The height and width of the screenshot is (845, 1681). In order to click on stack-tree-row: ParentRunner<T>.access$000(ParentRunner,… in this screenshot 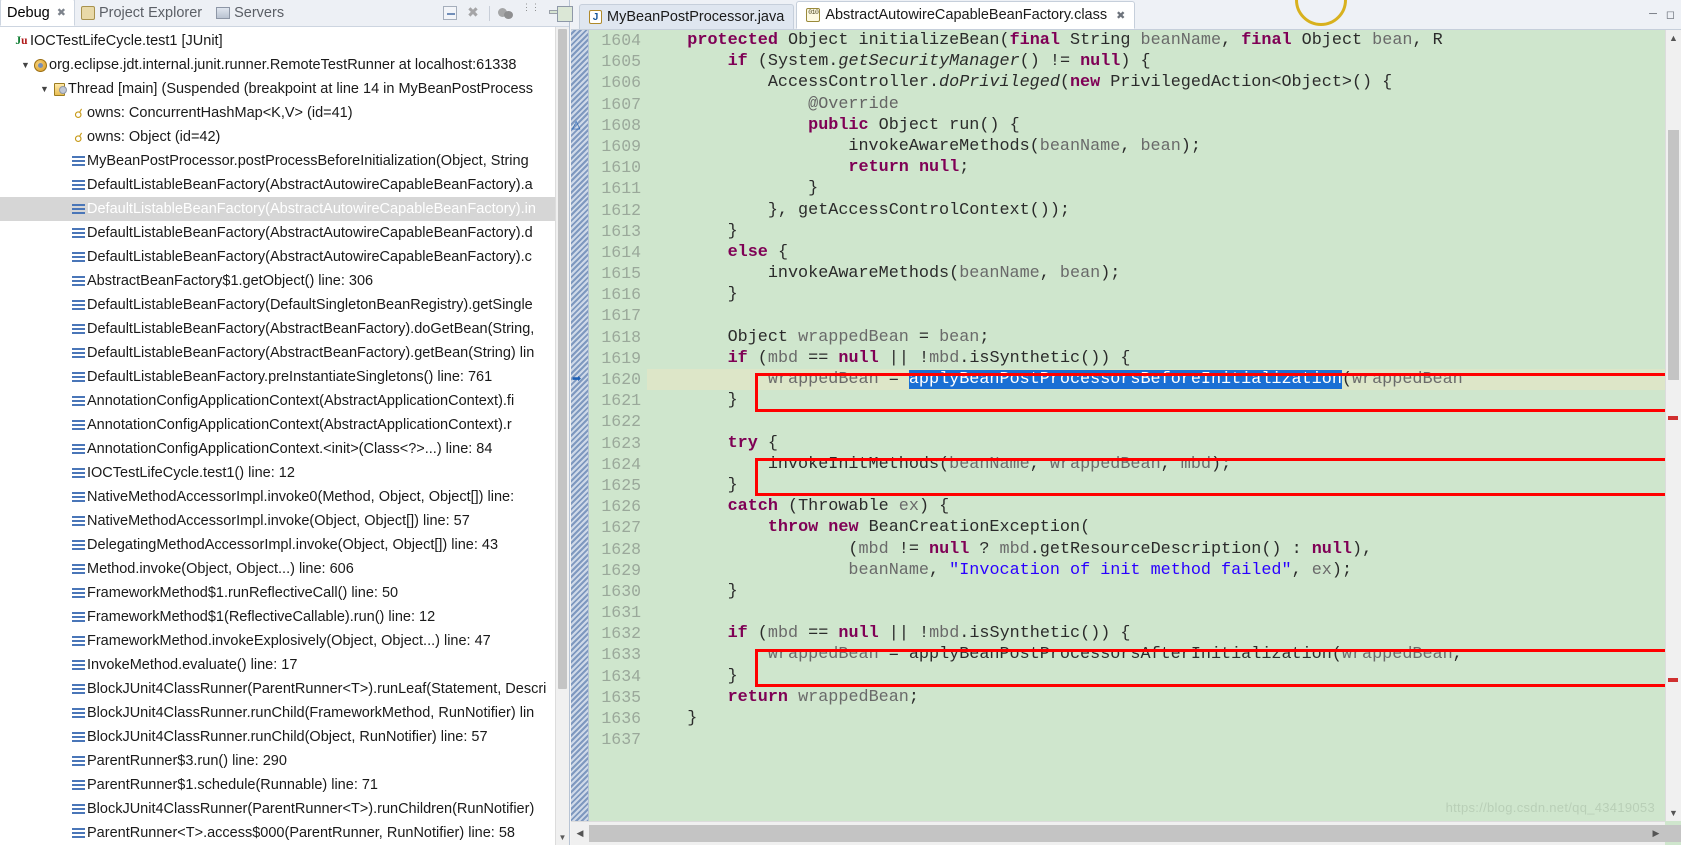, I will do `click(277, 833)`.